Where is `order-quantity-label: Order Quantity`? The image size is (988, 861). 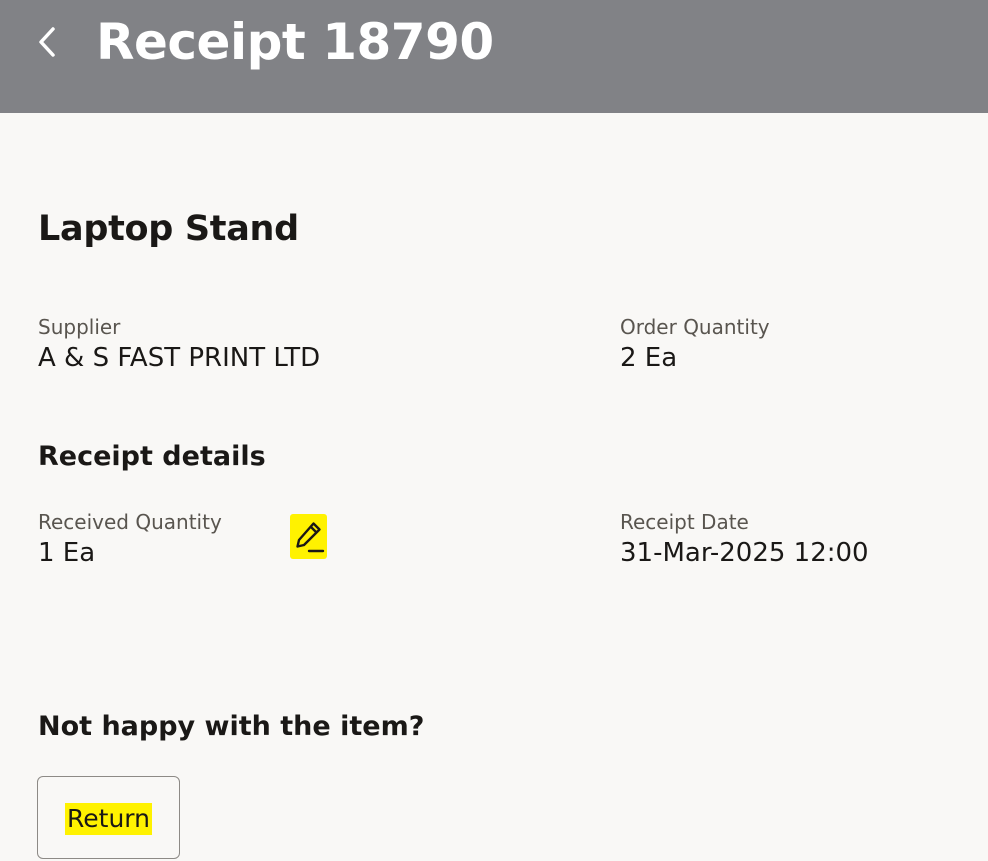
order-quantity-label: Order Quantity is located at coordinates (695, 327).